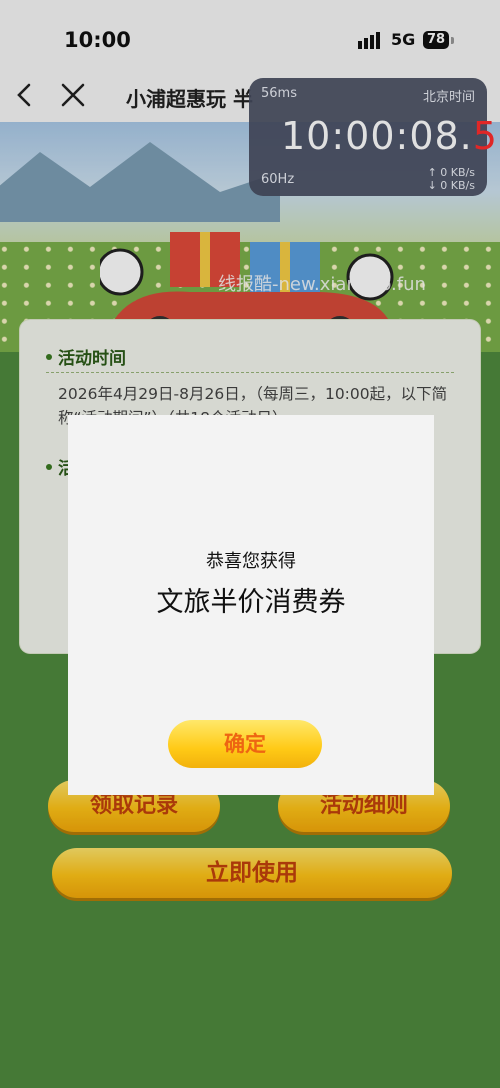  Describe the element at coordinates (245, 744) in the screenshot. I see `confirm-button: 确定` at that location.